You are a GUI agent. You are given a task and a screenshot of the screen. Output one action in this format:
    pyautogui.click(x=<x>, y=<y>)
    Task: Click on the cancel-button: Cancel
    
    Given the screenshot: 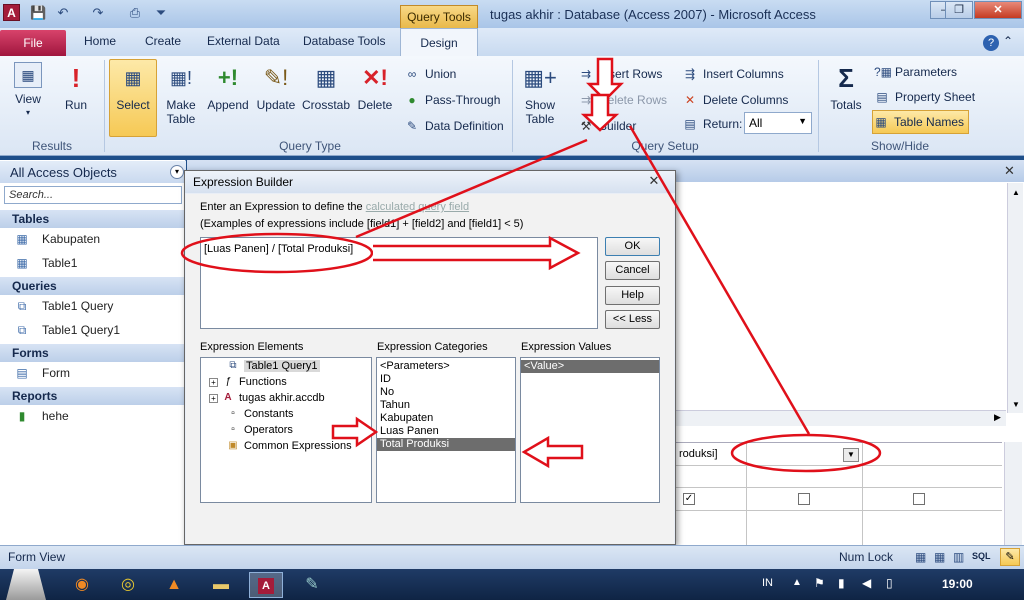 What is the action you would take?
    pyautogui.click(x=632, y=270)
    